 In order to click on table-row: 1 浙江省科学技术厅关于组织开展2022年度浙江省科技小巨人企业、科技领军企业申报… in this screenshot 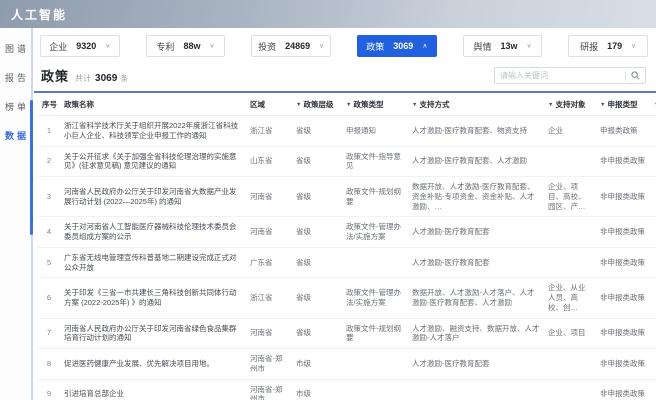, I will do `click(347, 131)`.